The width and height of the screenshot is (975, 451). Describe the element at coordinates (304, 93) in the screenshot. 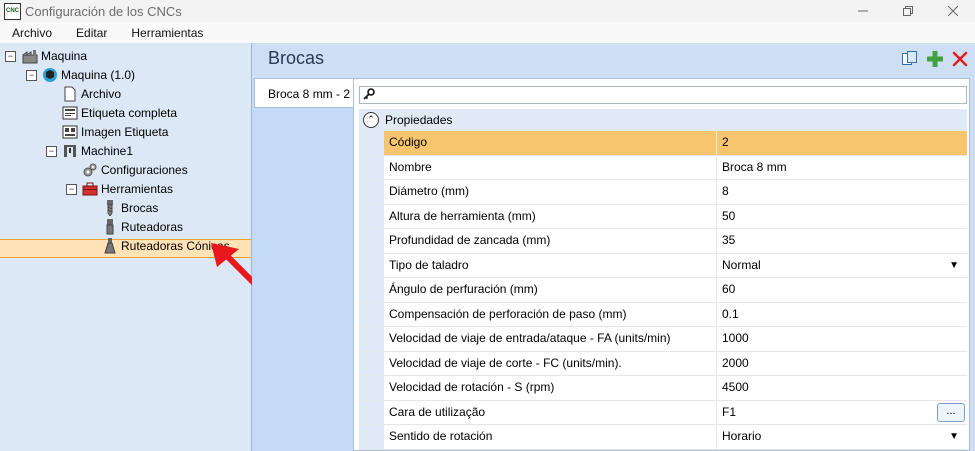

I see `tab-broca-8mm: Broca 8 mm - 2` at that location.